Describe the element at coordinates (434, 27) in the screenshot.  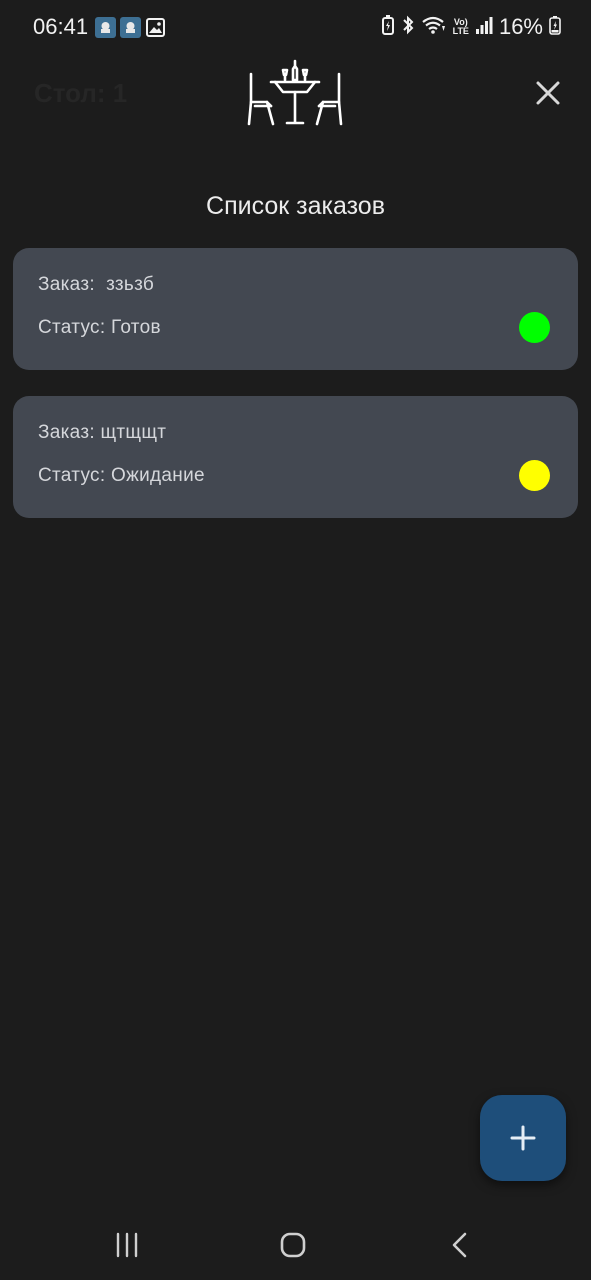
I see `wifi-icon` at that location.